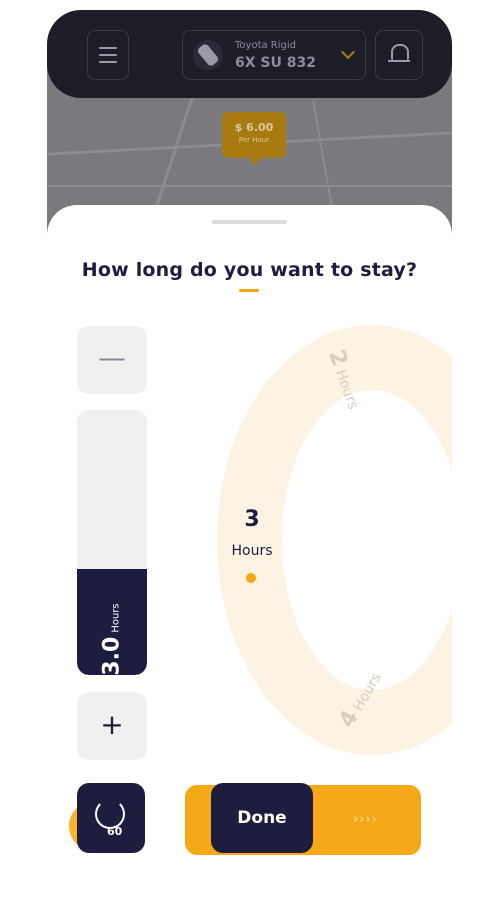 This screenshot has height=900, width=500. I want to click on dial-center-unit: Hours, so click(252, 551).